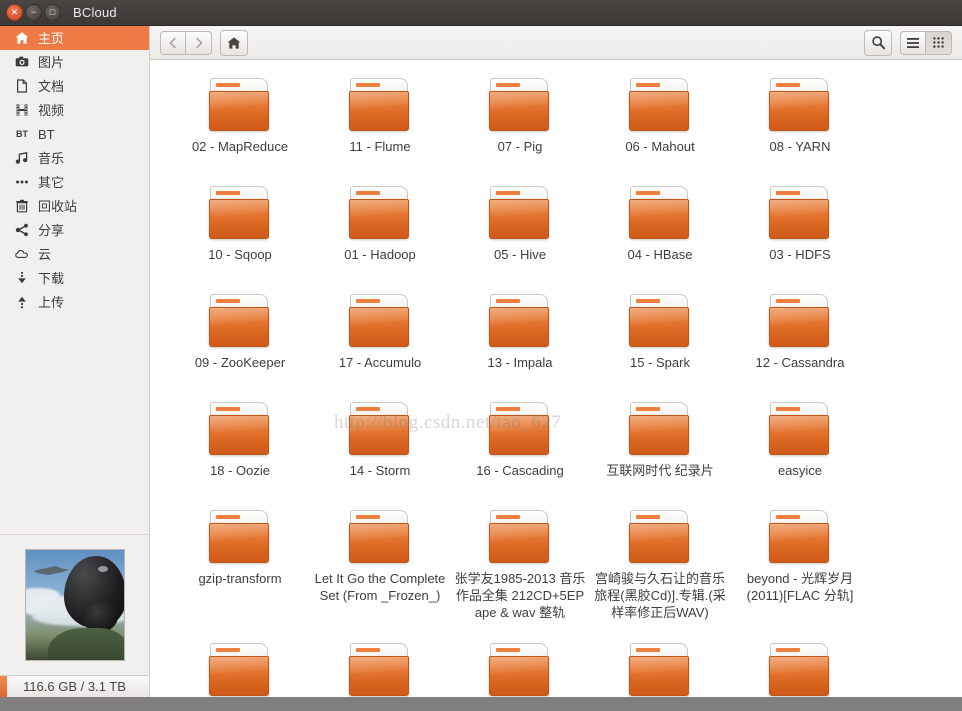  What do you see at coordinates (380, 254) in the screenshot?
I see `file-name: 01 - Hadoop` at bounding box center [380, 254].